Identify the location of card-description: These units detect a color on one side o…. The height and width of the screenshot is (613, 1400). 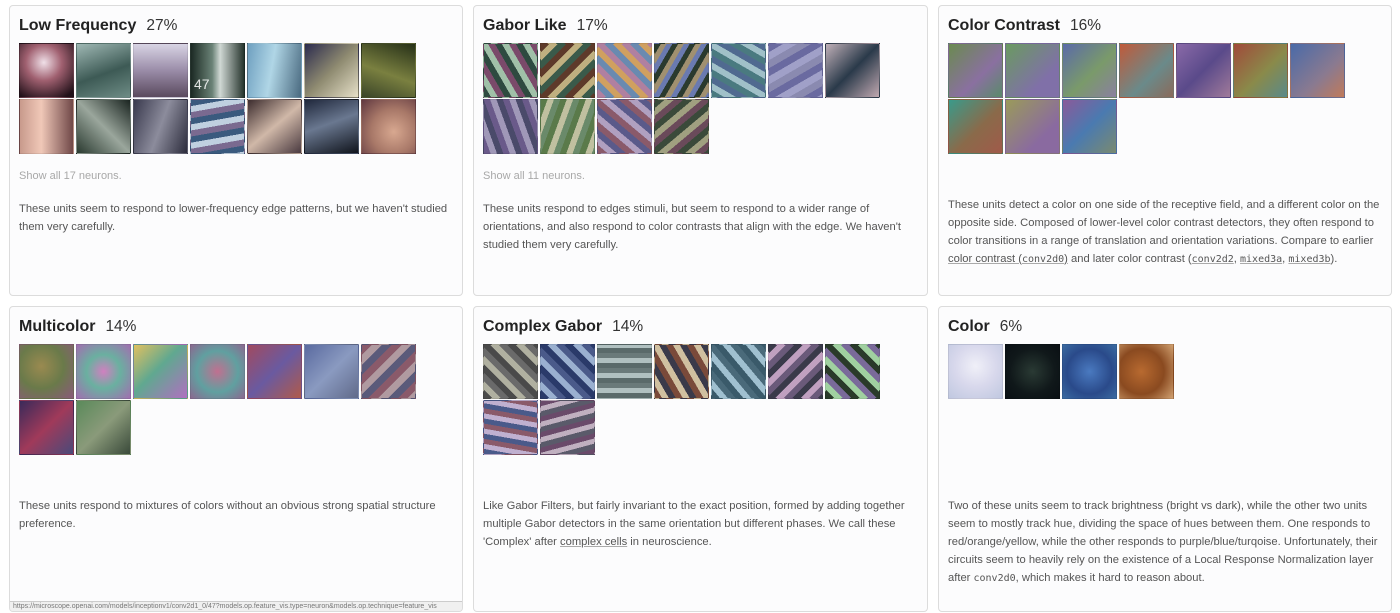
(1164, 232).